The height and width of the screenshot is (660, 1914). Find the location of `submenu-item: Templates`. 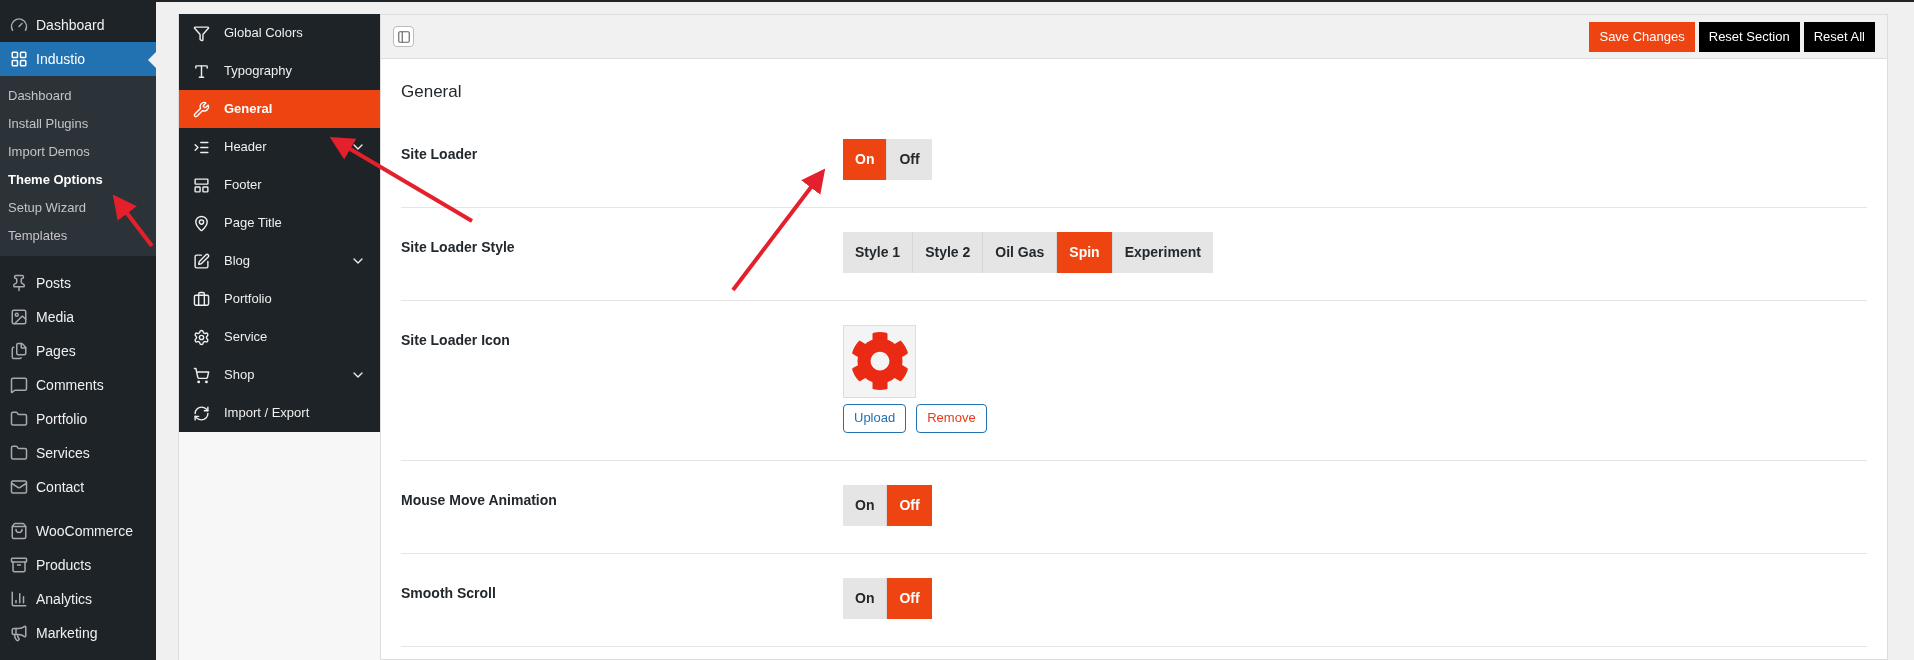

submenu-item: Templates is located at coordinates (78, 236).